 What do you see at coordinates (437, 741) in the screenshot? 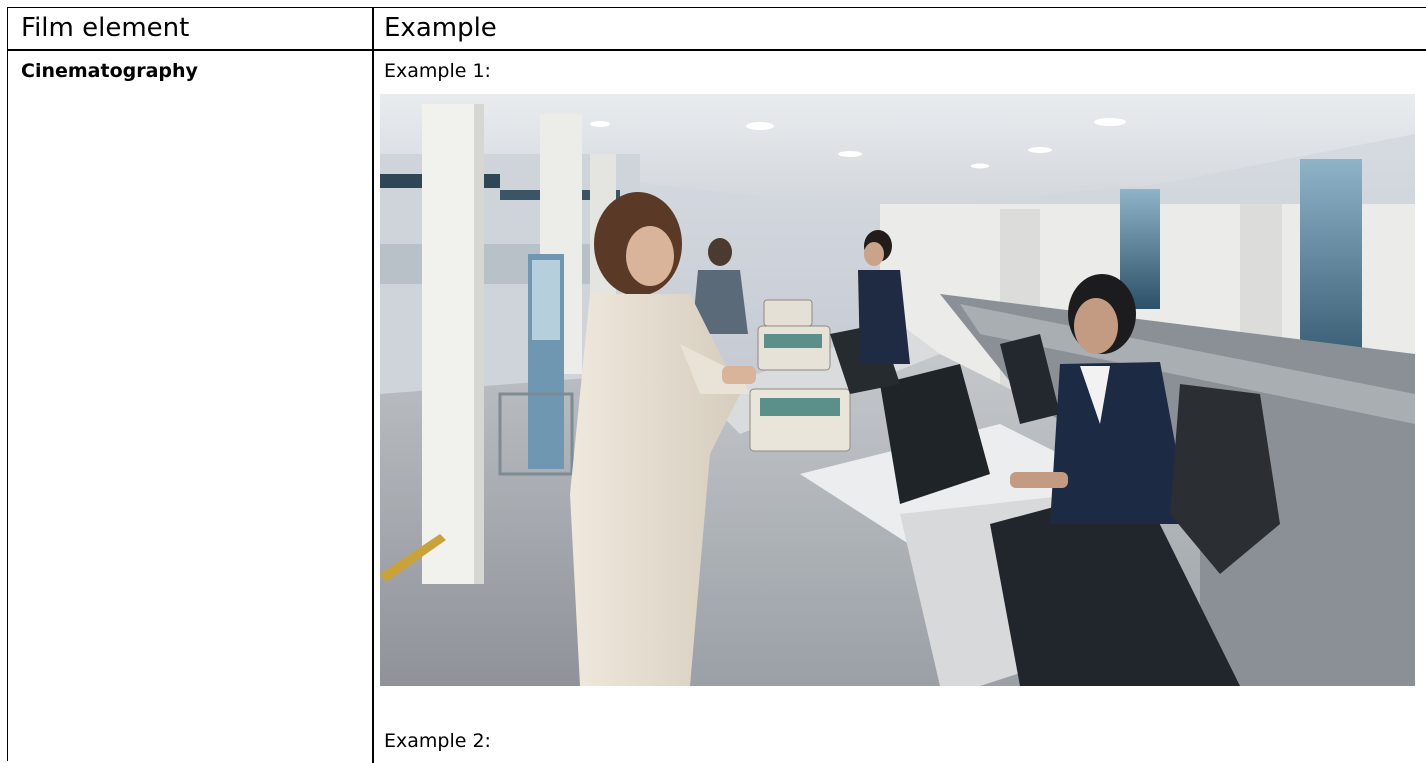
I see `example-2-label: Example 2:` at bounding box center [437, 741].